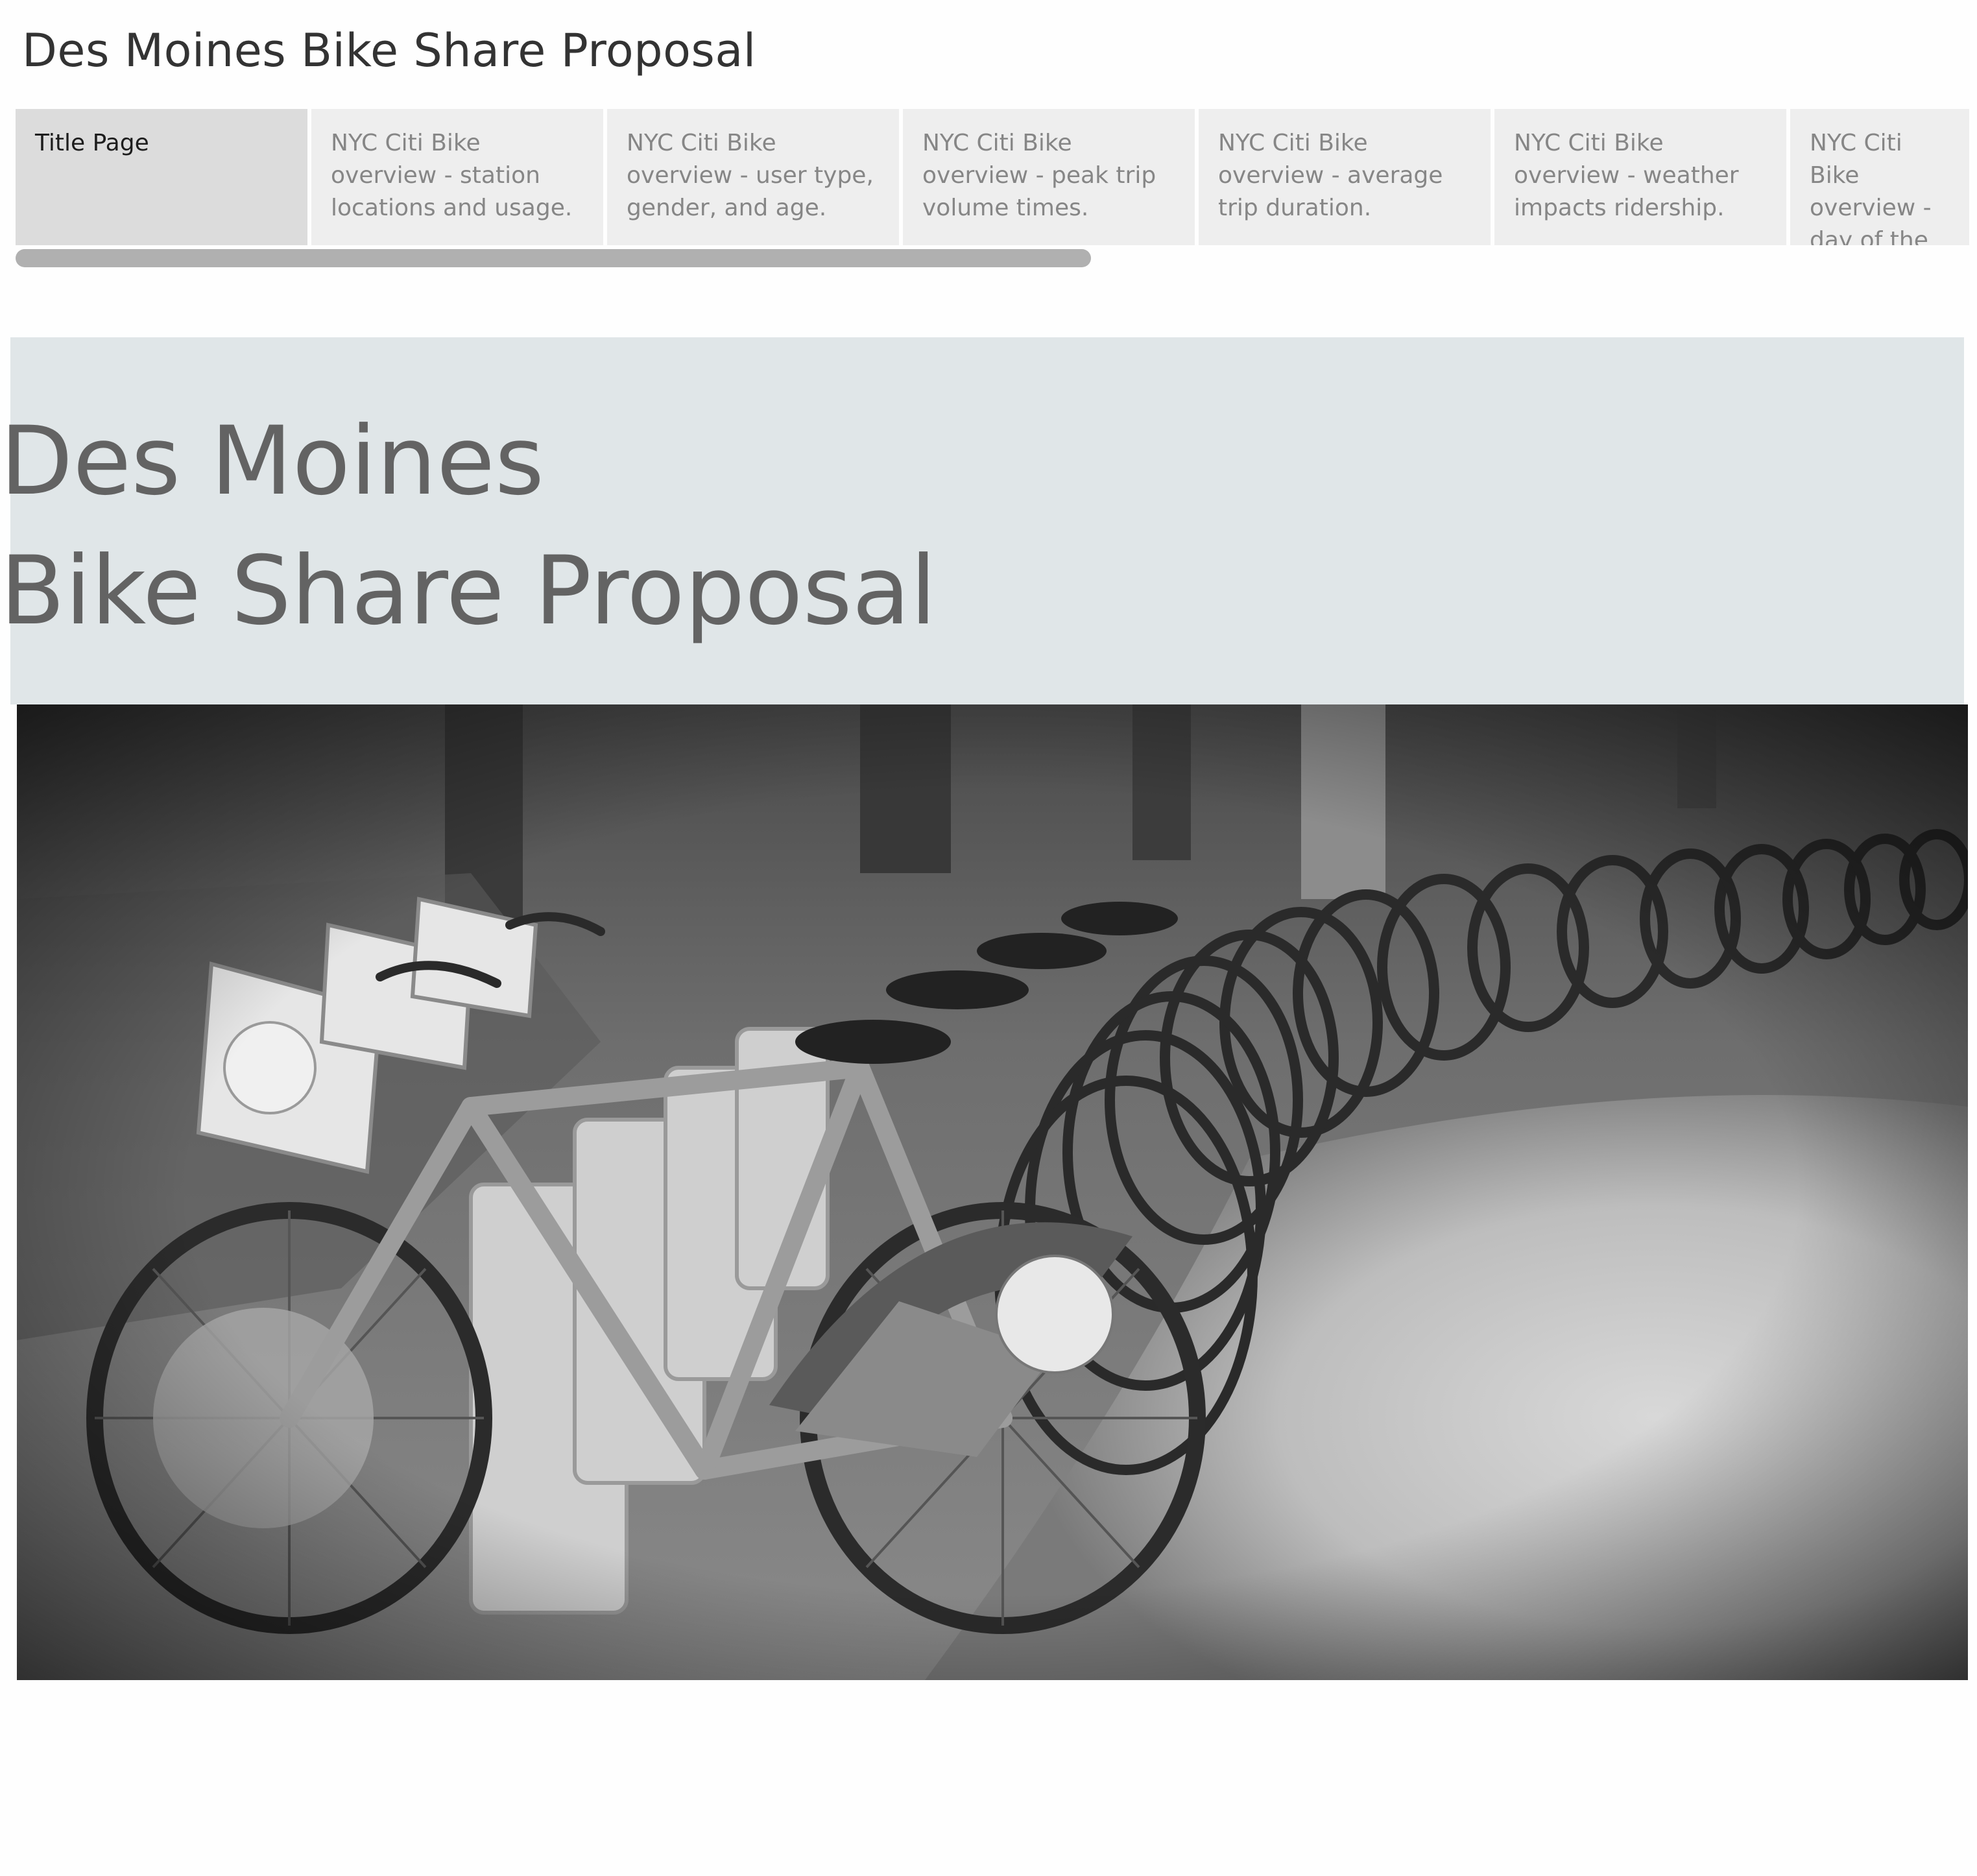 The width and height of the screenshot is (1977, 1876). I want to click on hero-title-line-2: Bike Share Proposal, so click(468, 591).